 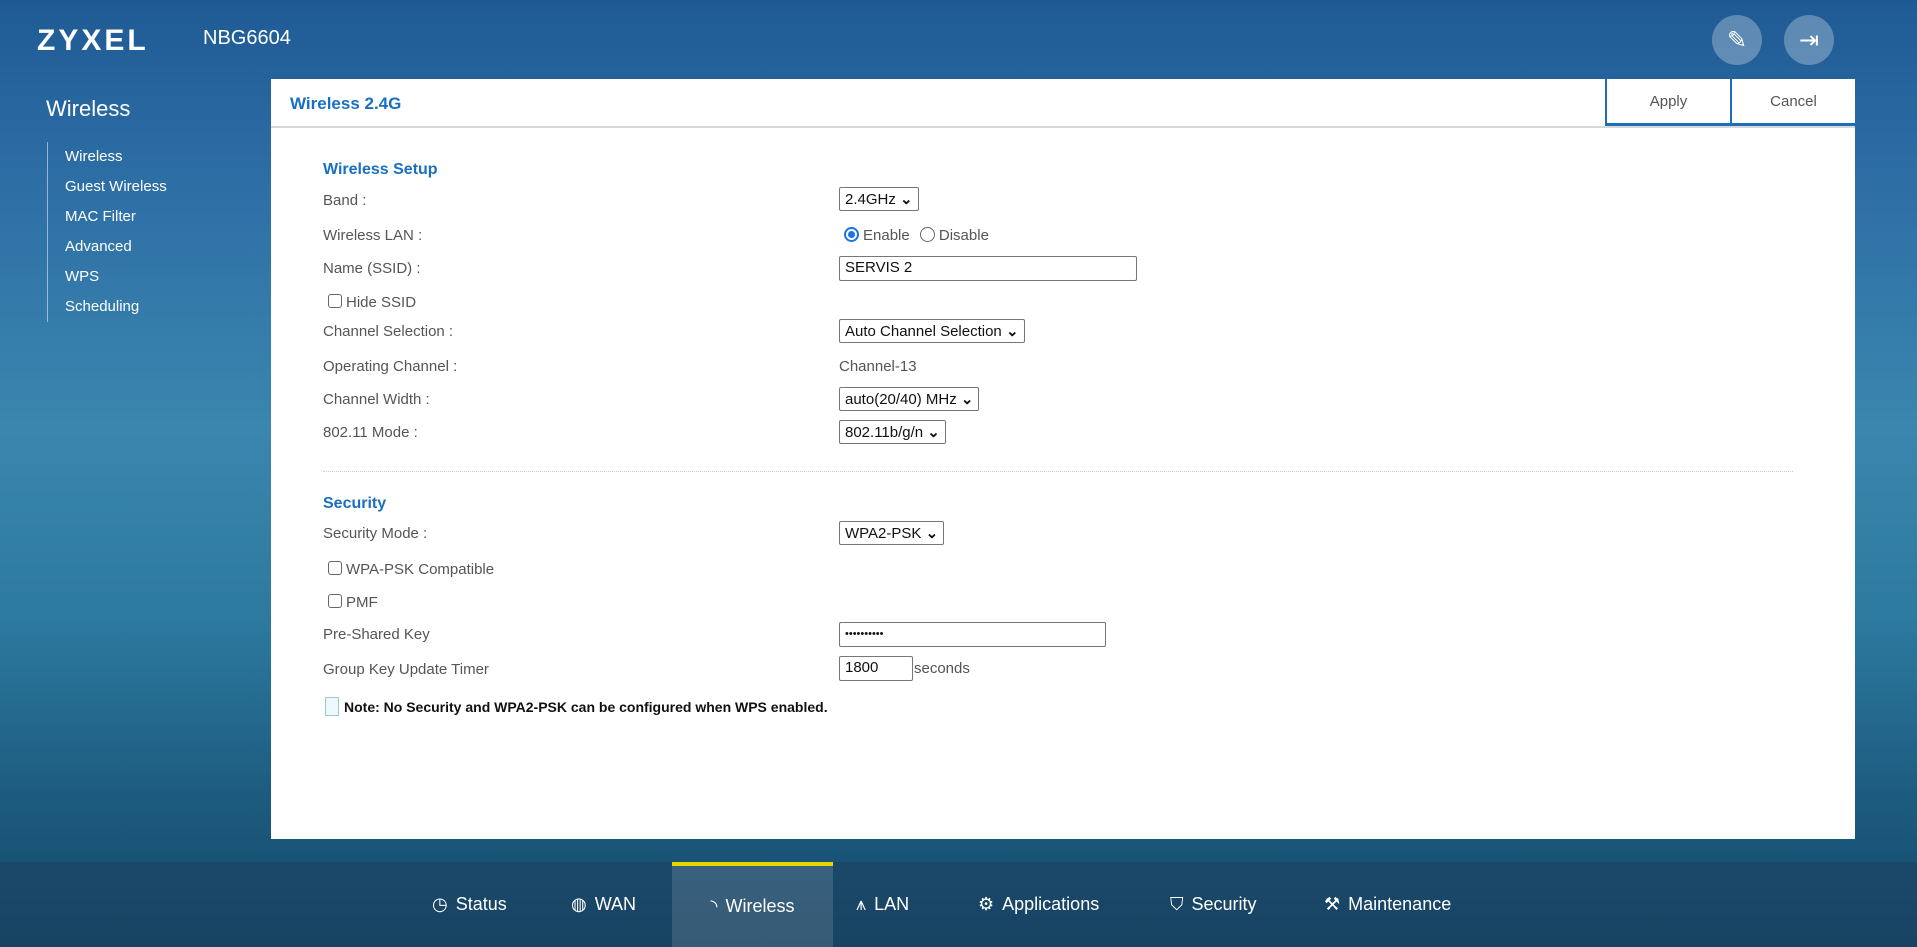 I want to click on band-label: Band :, so click(x=345, y=200).